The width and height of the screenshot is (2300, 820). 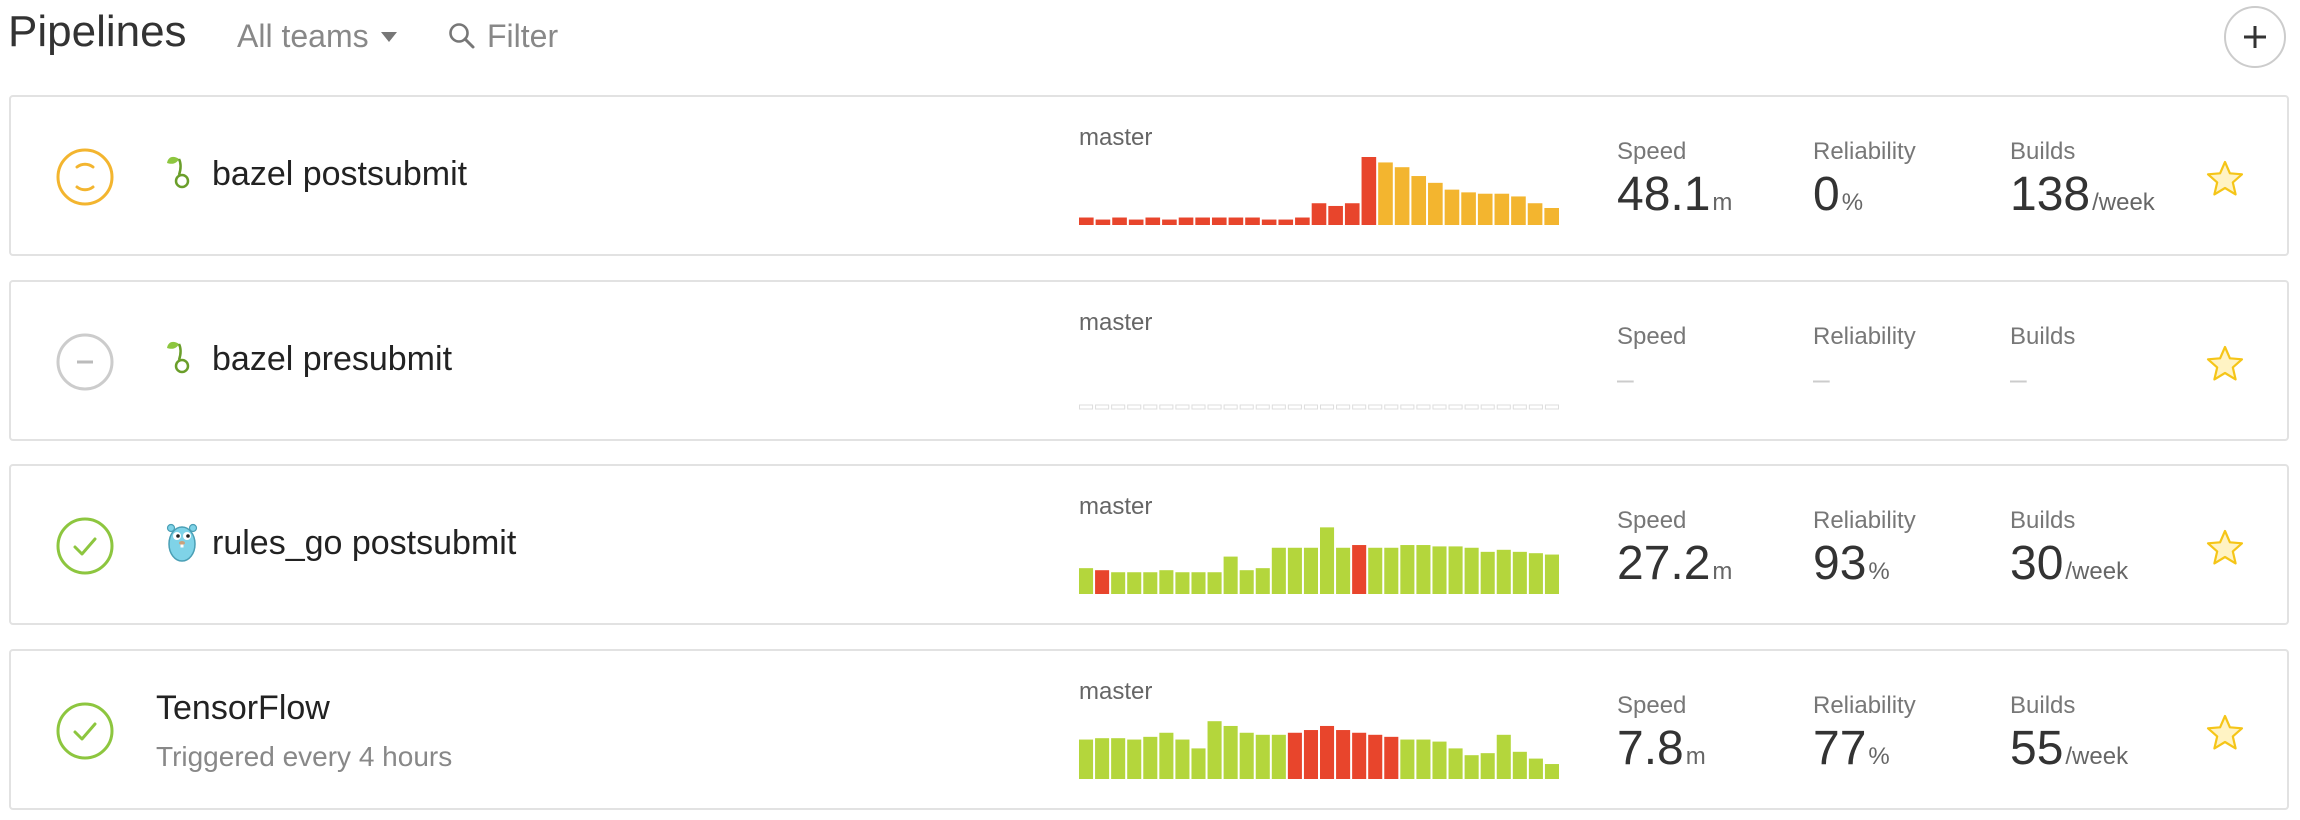 I want to click on pipeline-name: TensorFlow, so click(x=243, y=708).